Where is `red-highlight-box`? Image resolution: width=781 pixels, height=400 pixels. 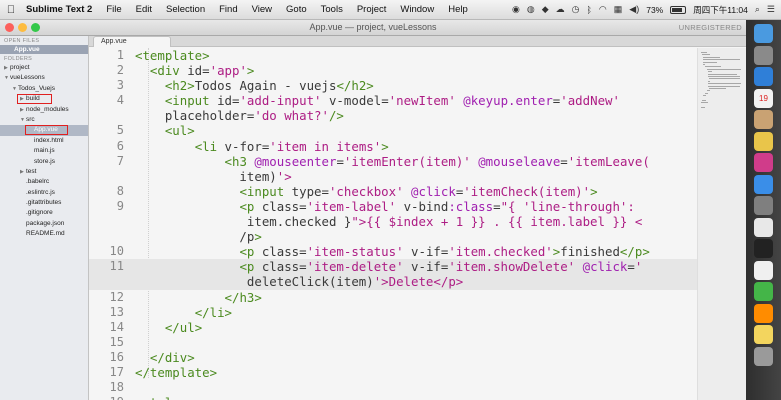 red-highlight-box is located at coordinates (34, 99).